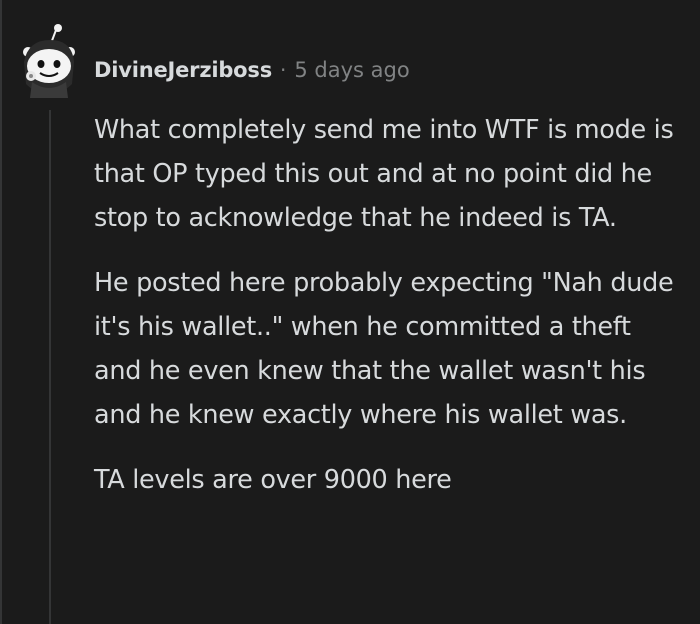 This screenshot has width=700, height=624. I want to click on user-avatar, so click(49, 60).